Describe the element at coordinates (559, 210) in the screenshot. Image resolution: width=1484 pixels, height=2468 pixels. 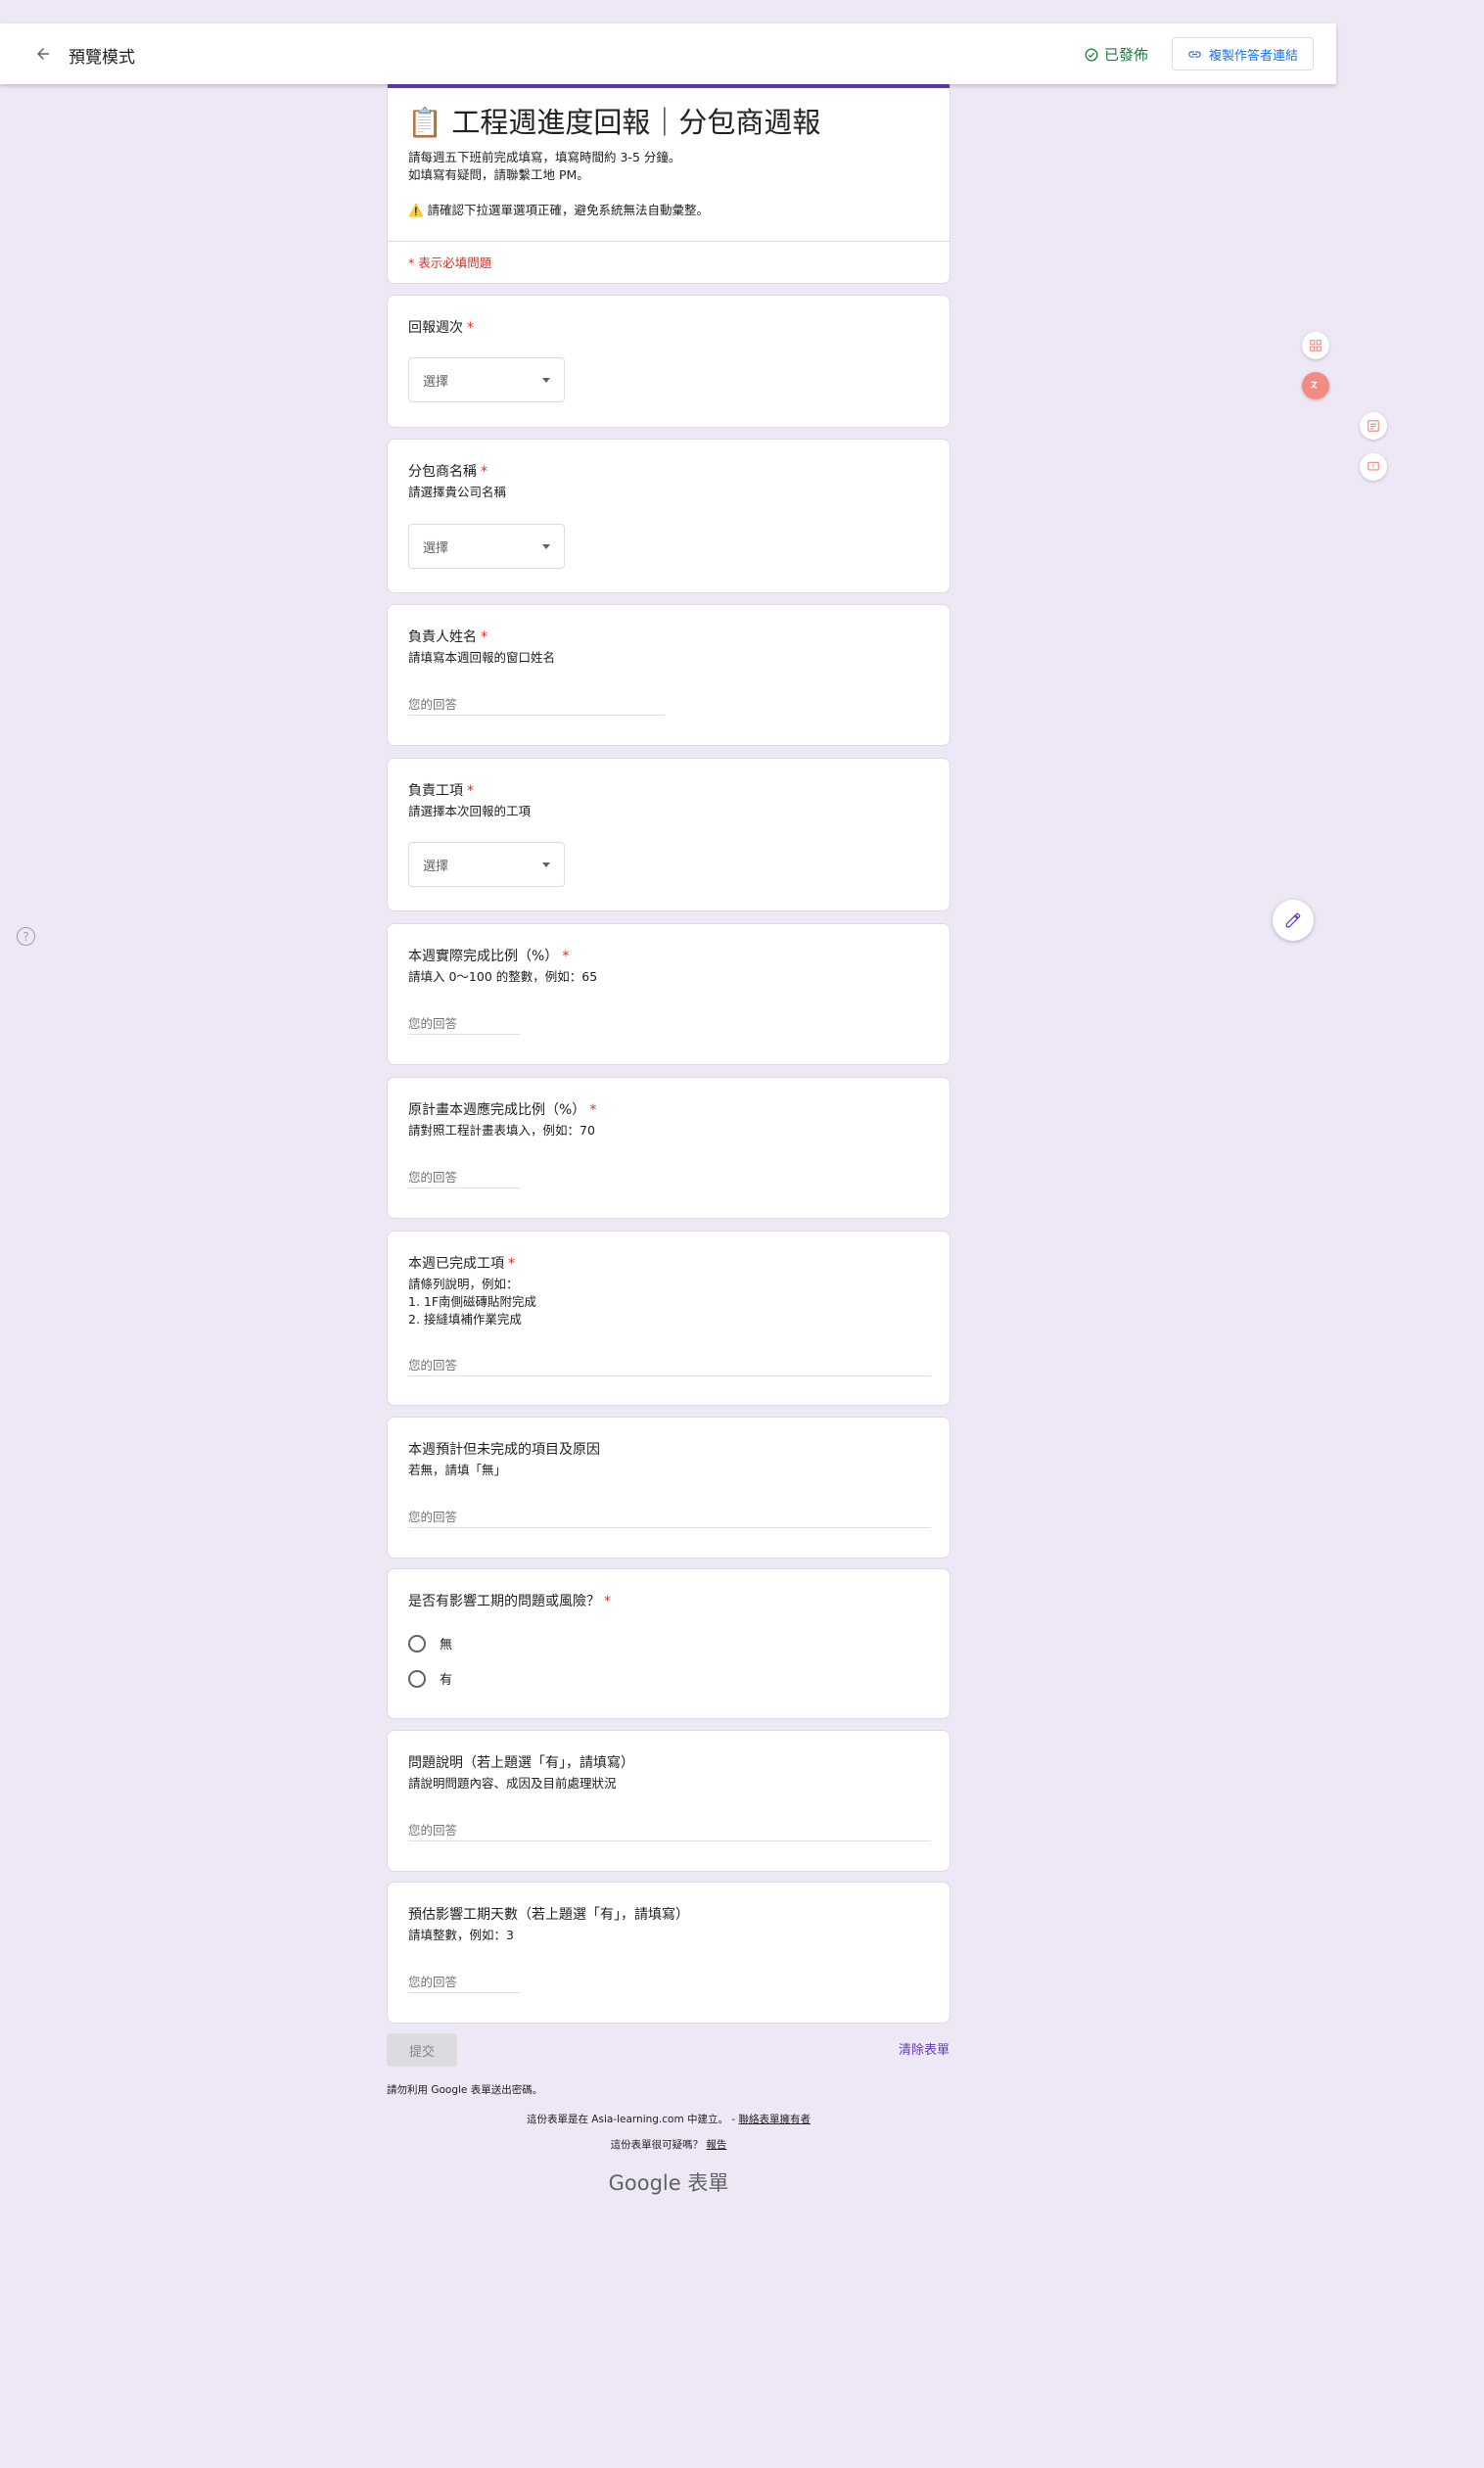
I see `description-warning: ⚠️ 請確認下拉選單選項正確，避免系統無法自動彙整。` at that location.